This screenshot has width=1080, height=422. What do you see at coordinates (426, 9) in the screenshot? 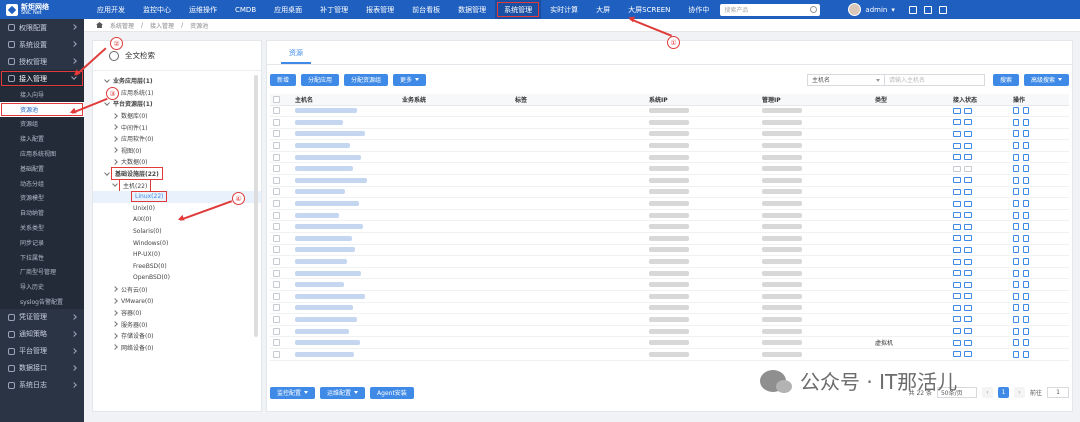
I see `nav-item: 前台看板` at bounding box center [426, 9].